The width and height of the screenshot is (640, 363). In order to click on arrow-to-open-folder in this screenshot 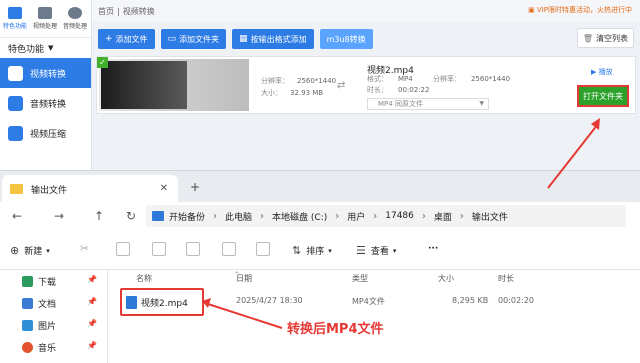, I will do `click(573, 156)`.